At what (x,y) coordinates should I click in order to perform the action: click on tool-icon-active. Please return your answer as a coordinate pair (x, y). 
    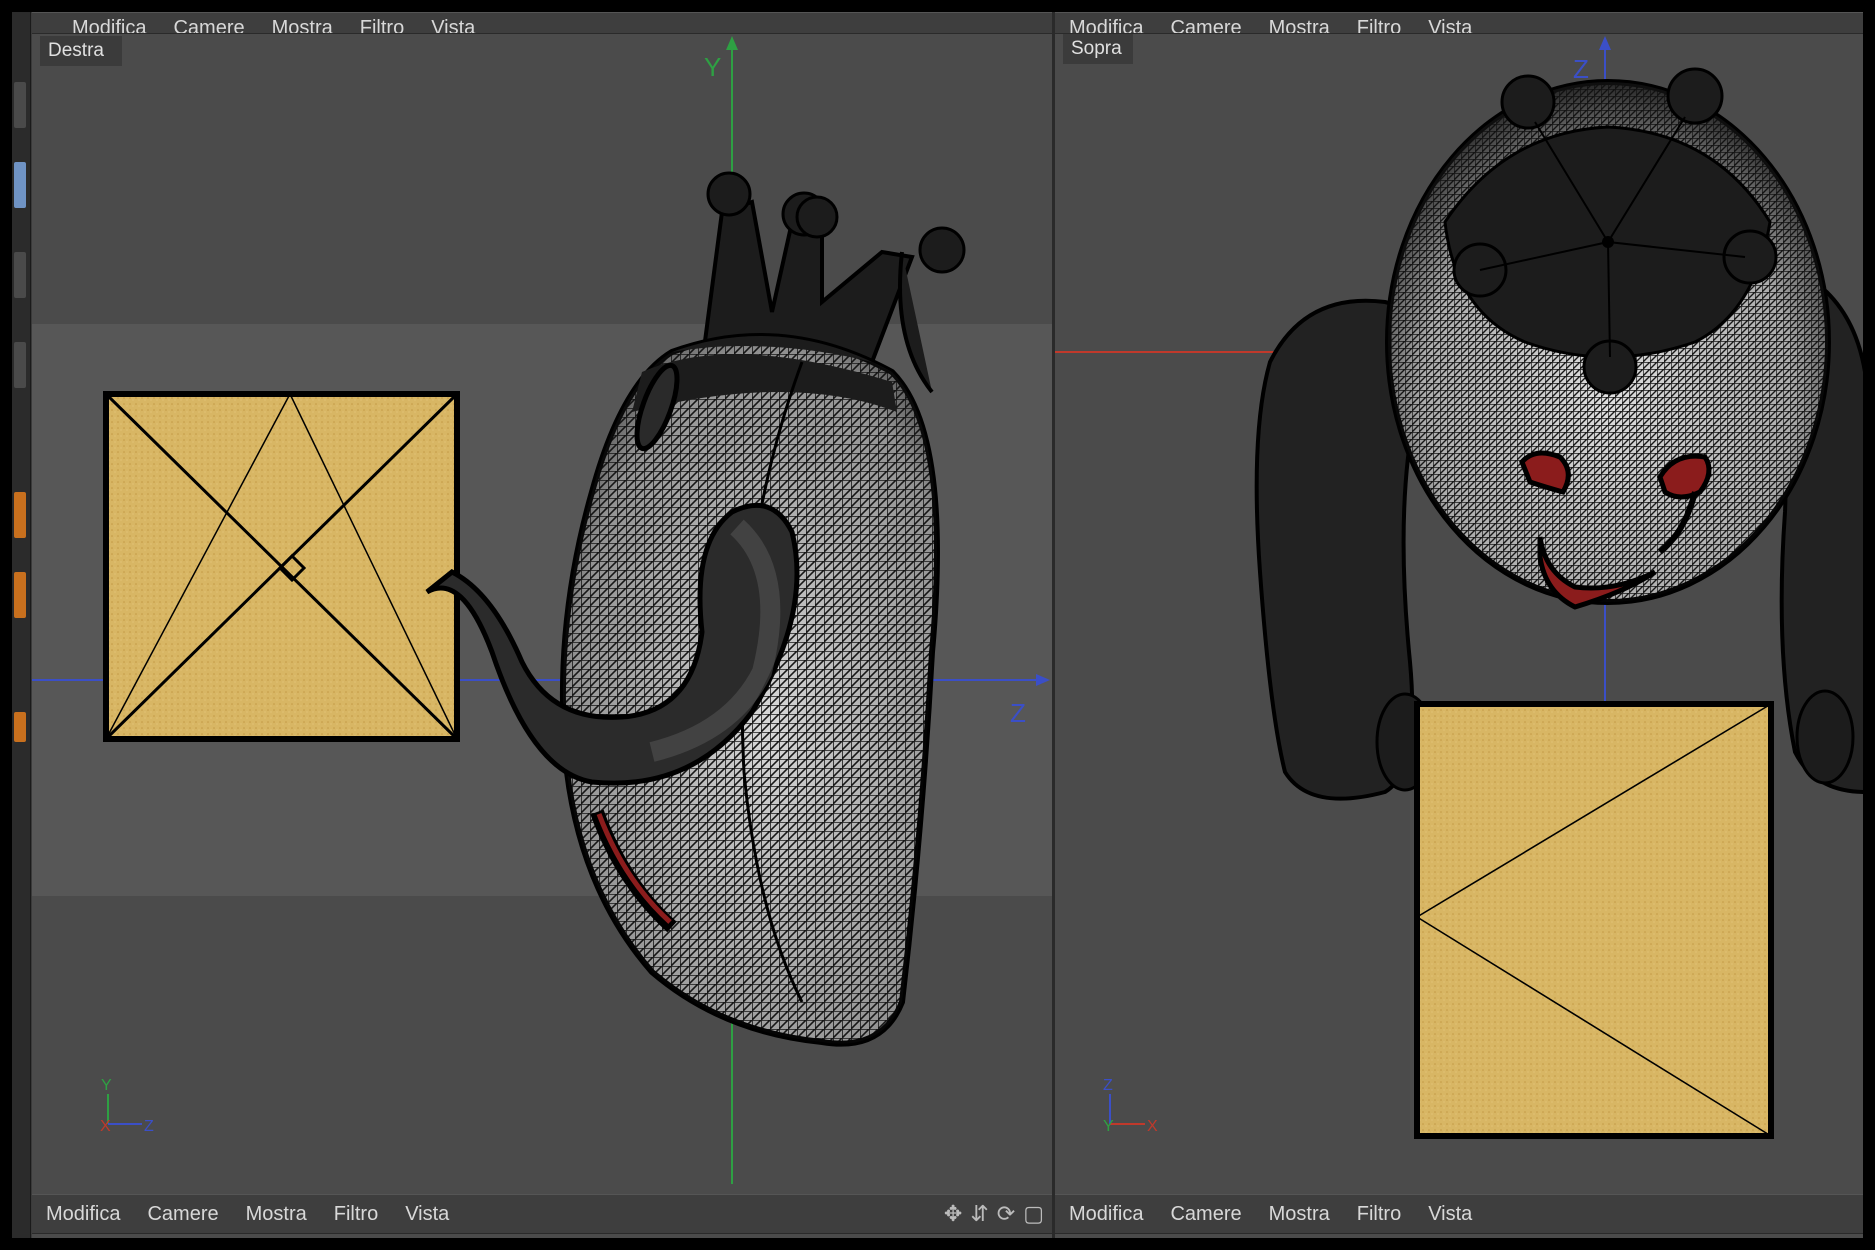
    Looking at the image, I should click on (20, 185).